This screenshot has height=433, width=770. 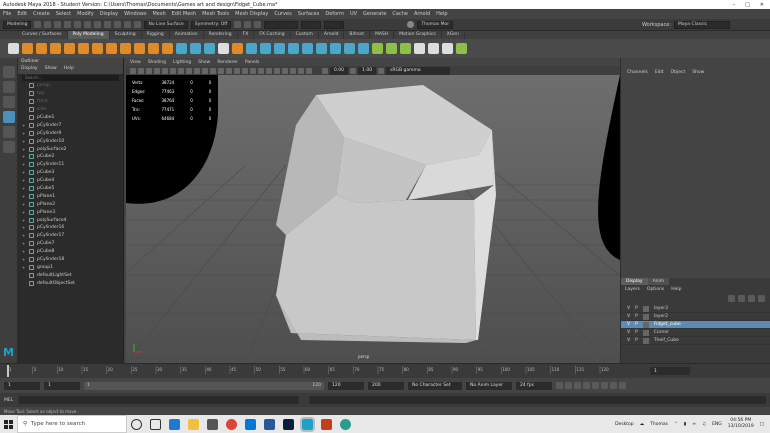 What do you see at coordinates (111, 48) in the screenshot?
I see `poly-disc-icon` at bounding box center [111, 48].